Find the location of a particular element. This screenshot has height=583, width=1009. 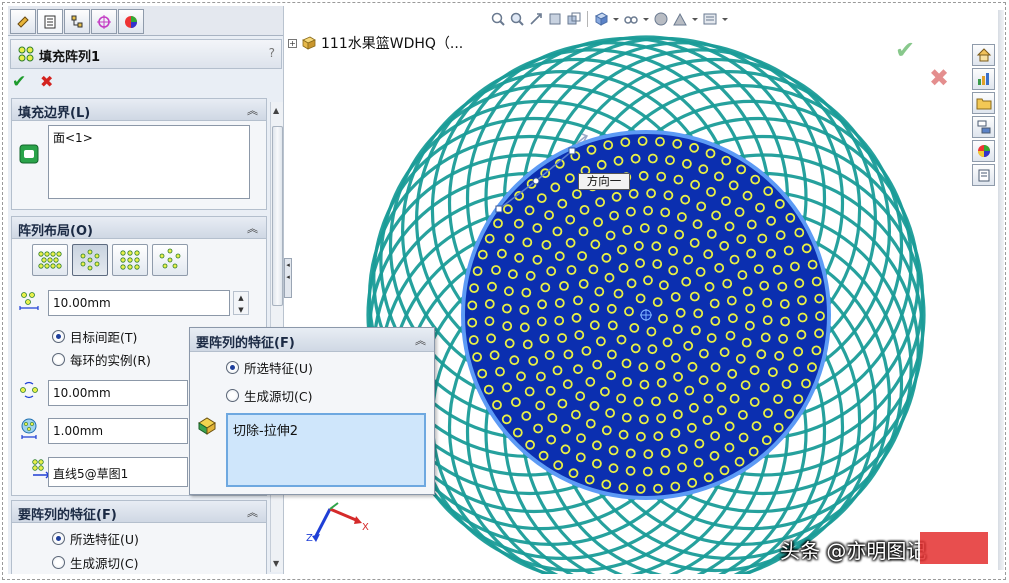

previous-view-icon is located at coordinates (536, 19).